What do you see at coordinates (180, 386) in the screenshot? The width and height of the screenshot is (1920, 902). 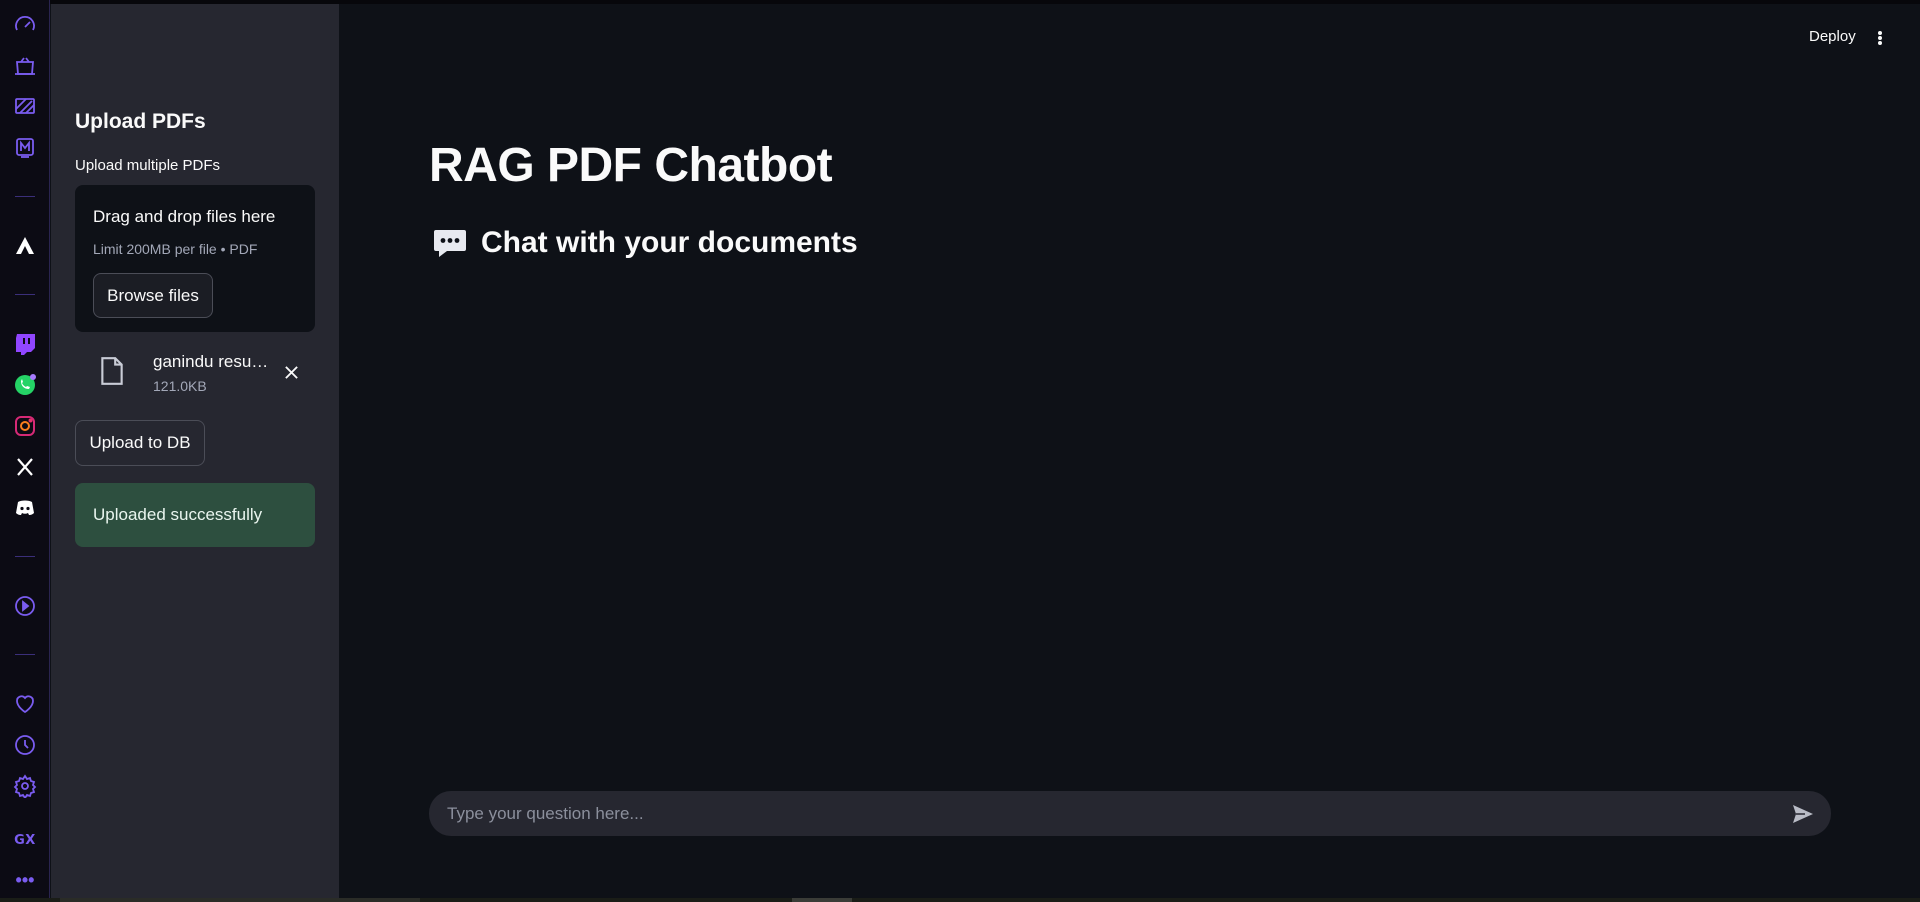 I see `file-size: 121.0KB` at bounding box center [180, 386].